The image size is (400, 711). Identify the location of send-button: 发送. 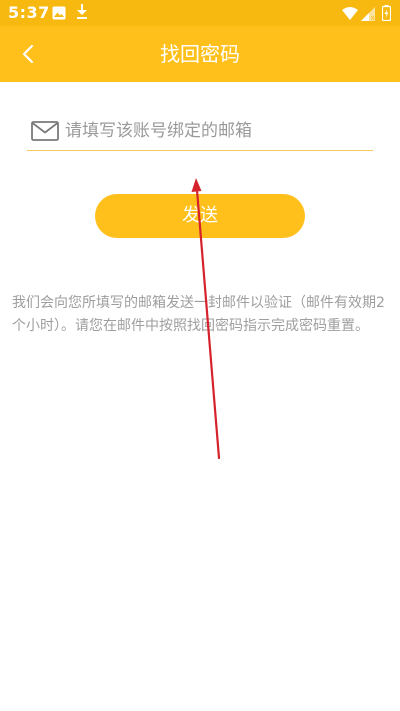
(200, 216).